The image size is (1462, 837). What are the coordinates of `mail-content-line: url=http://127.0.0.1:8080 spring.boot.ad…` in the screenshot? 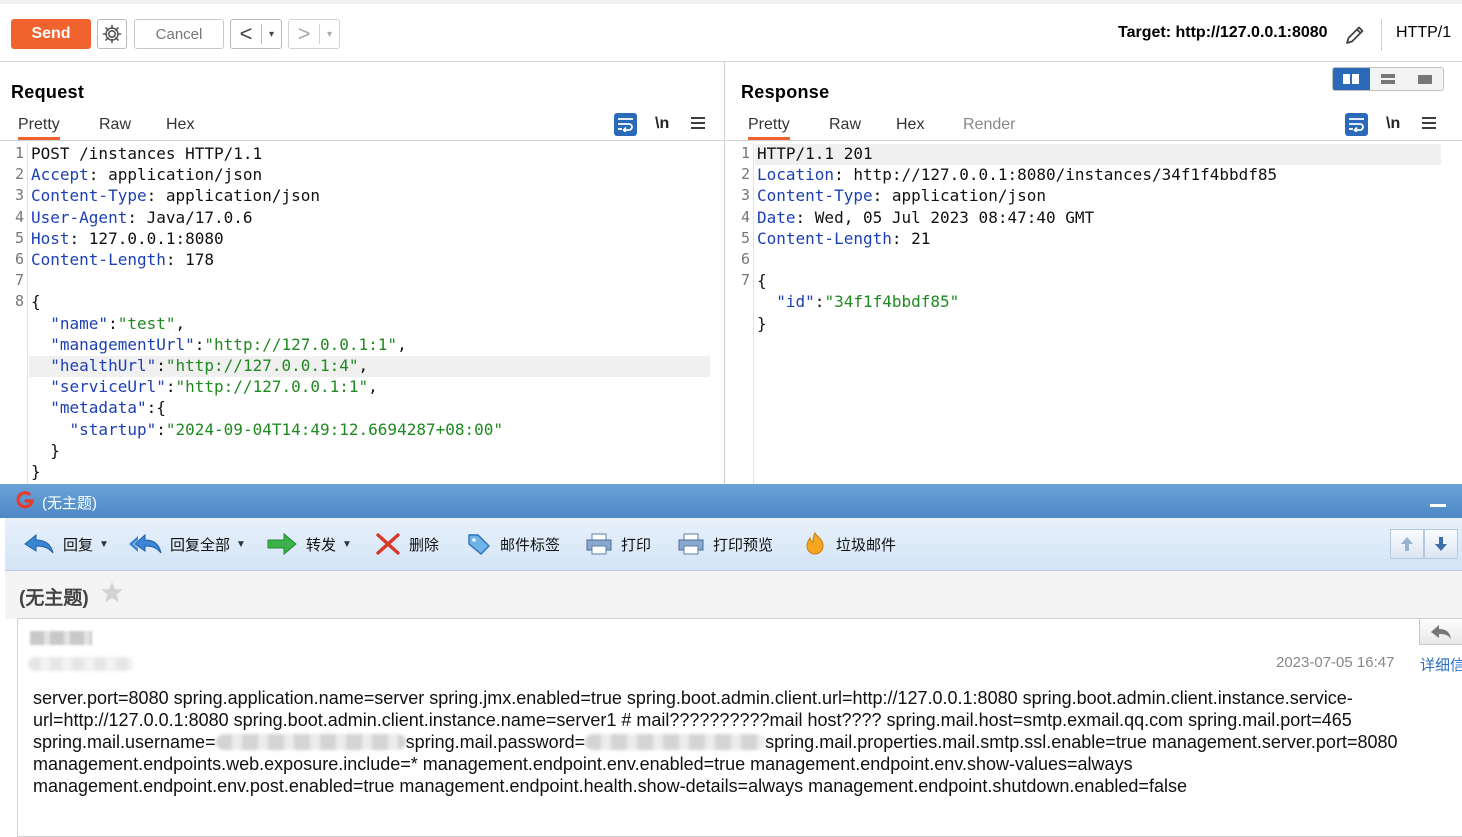 It's located at (692, 720).